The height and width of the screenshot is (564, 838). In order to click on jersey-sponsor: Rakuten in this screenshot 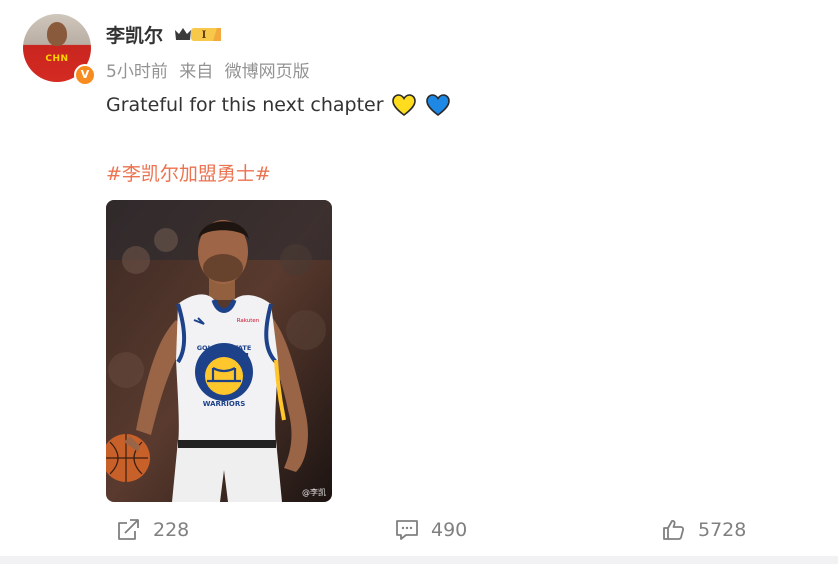, I will do `click(248, 321)`.